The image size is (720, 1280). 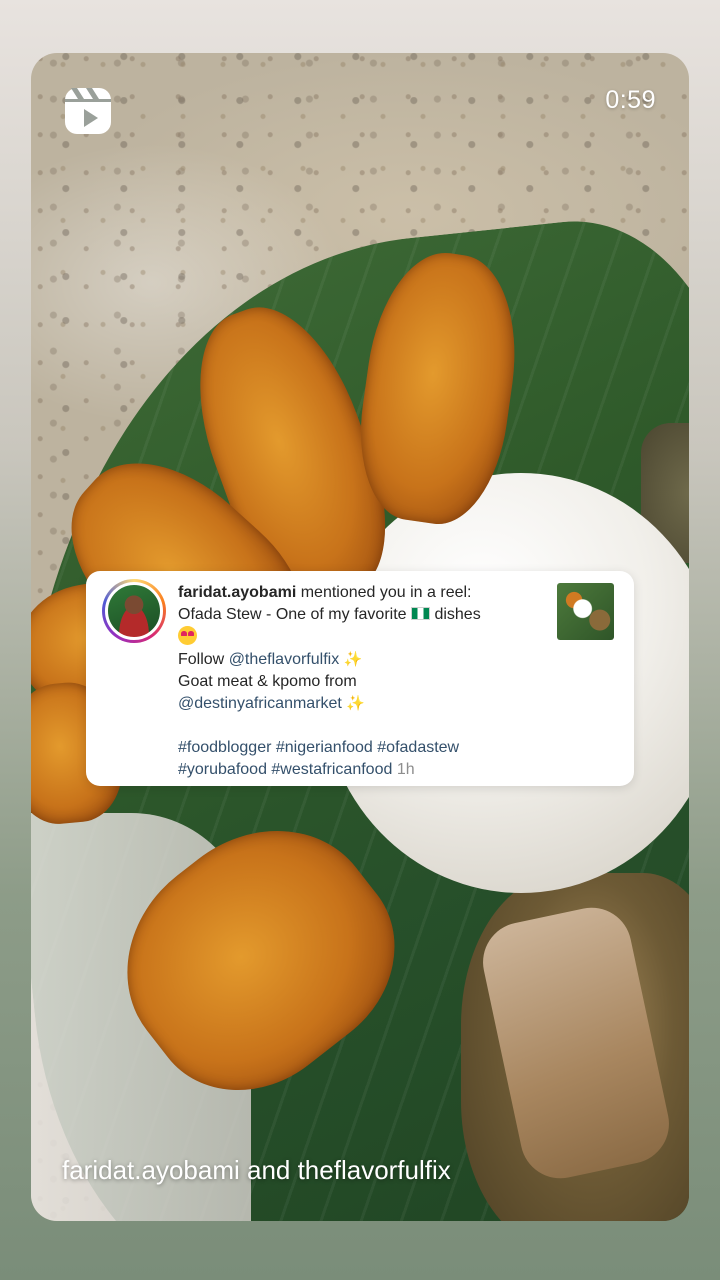 I want to click on caption-follow-line: Follow @theflavorfulfix ✨, so click(x=358, y=660).